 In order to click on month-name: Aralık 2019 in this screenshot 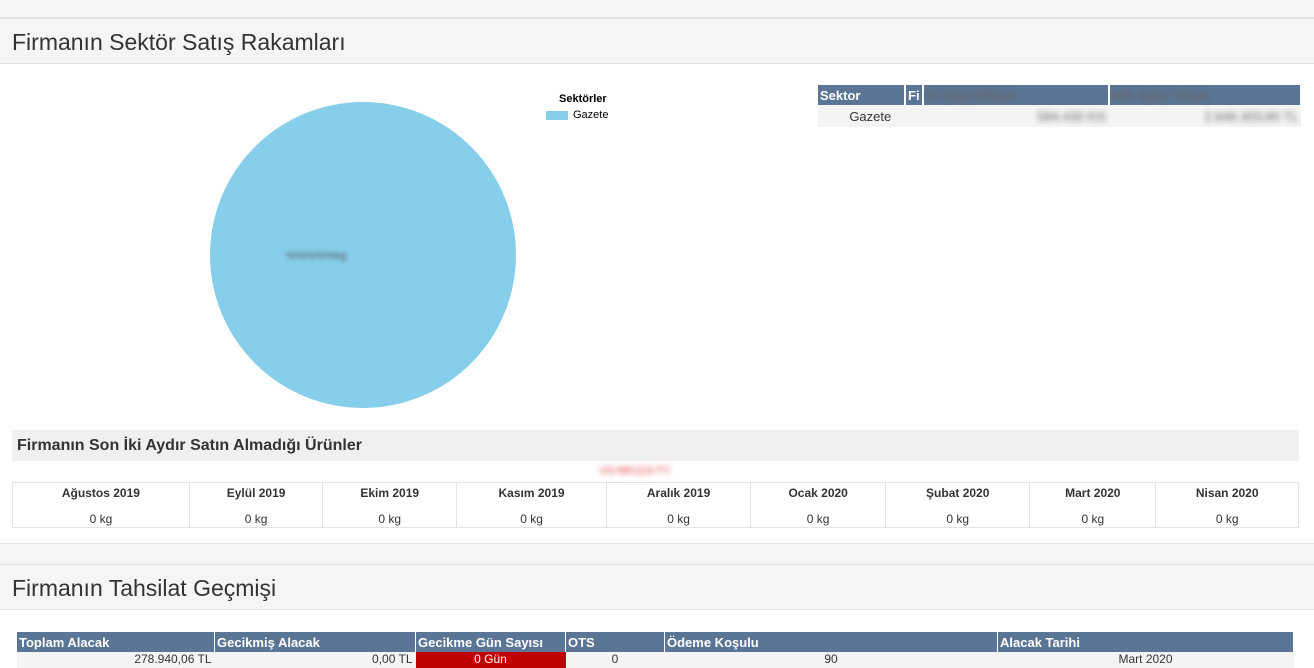, I will do `click(678, 493)`.